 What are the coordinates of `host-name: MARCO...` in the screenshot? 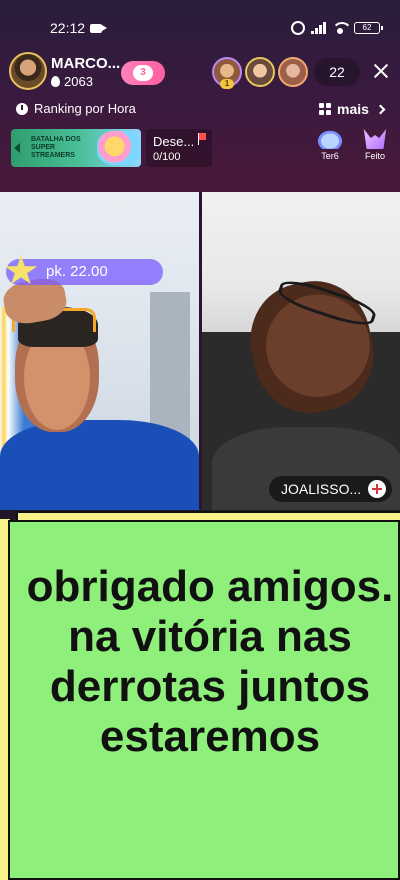 It's located at (85, 63).